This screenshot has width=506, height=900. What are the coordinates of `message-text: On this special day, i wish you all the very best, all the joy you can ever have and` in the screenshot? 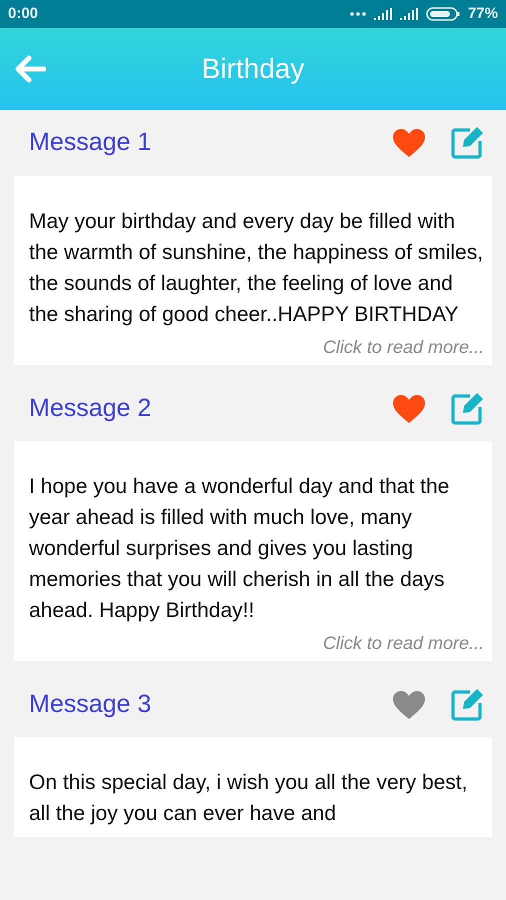 It's located at (248, 798).